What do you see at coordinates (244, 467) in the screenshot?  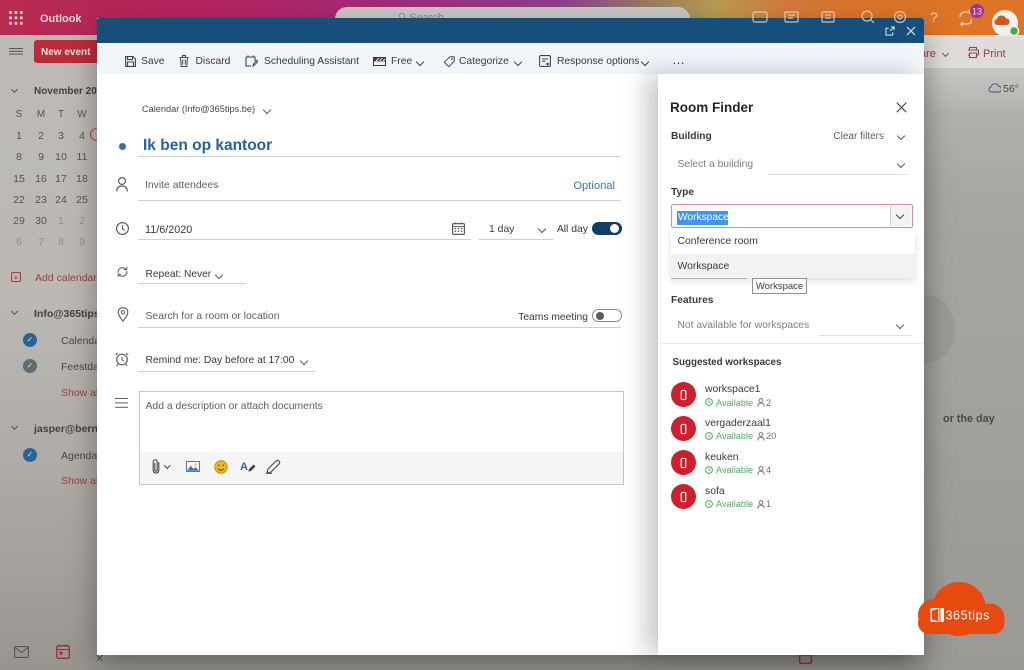 I see `svg-text: A` at bounding box center [244, 467].